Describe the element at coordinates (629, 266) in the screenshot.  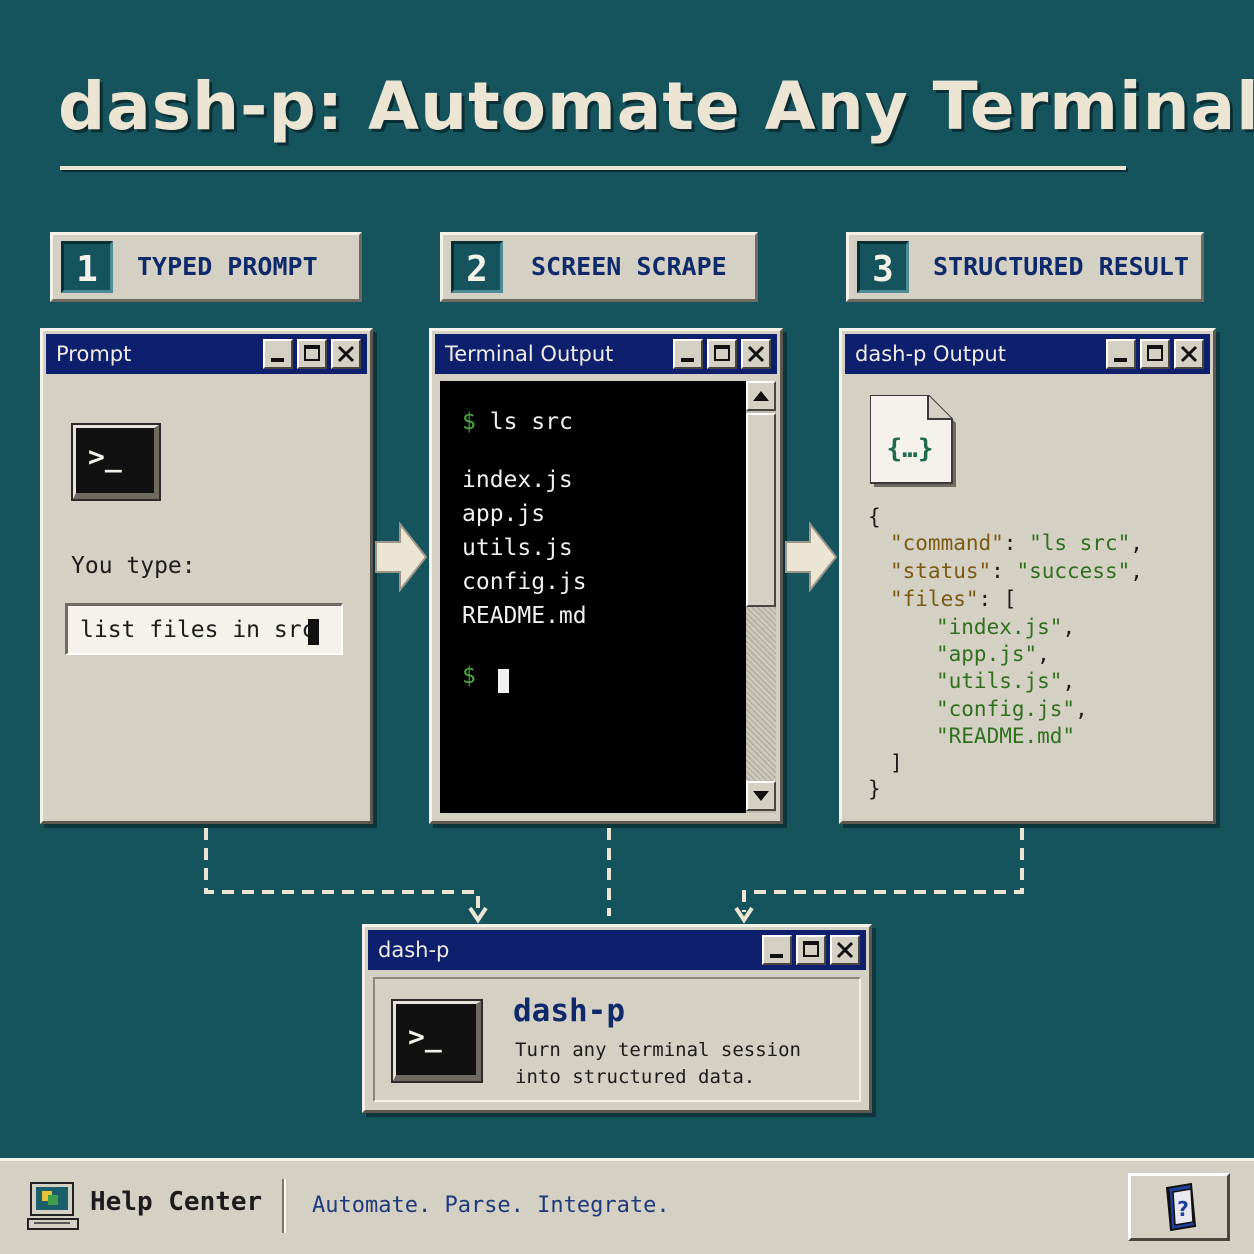
I see `step-label: SCREEN SCRAPE` at that location.